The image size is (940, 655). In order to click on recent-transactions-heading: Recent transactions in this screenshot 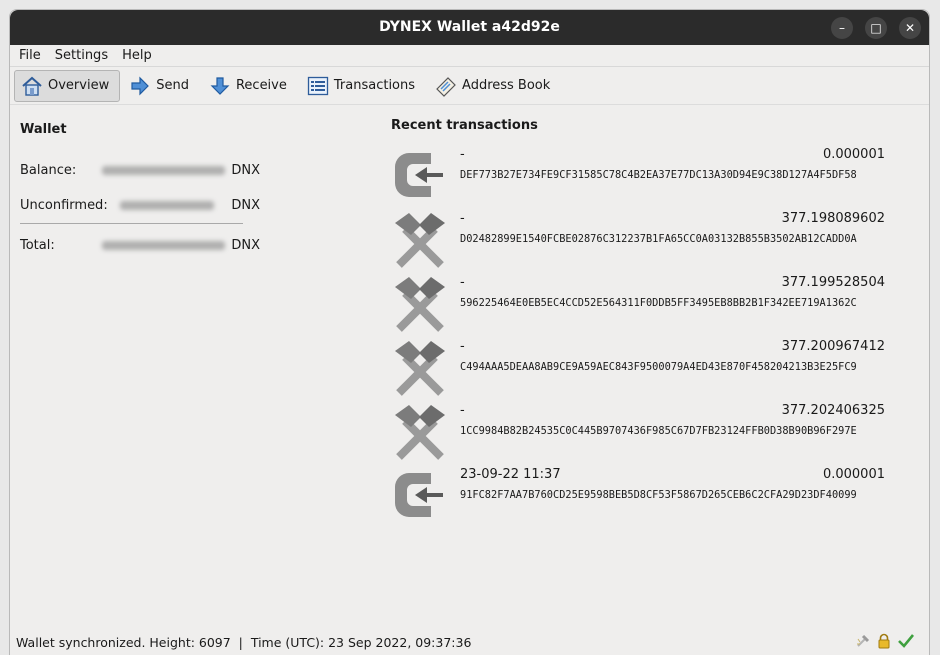, I will do `click(464, 125)`.